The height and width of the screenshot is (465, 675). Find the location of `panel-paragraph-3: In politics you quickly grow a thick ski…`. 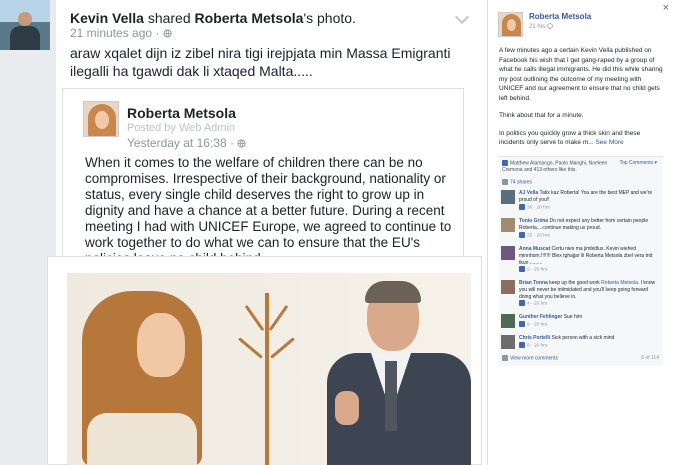

panel-paragraph-3: In politics you quickly grow a thick ski… is located at coordinates (570, 138).